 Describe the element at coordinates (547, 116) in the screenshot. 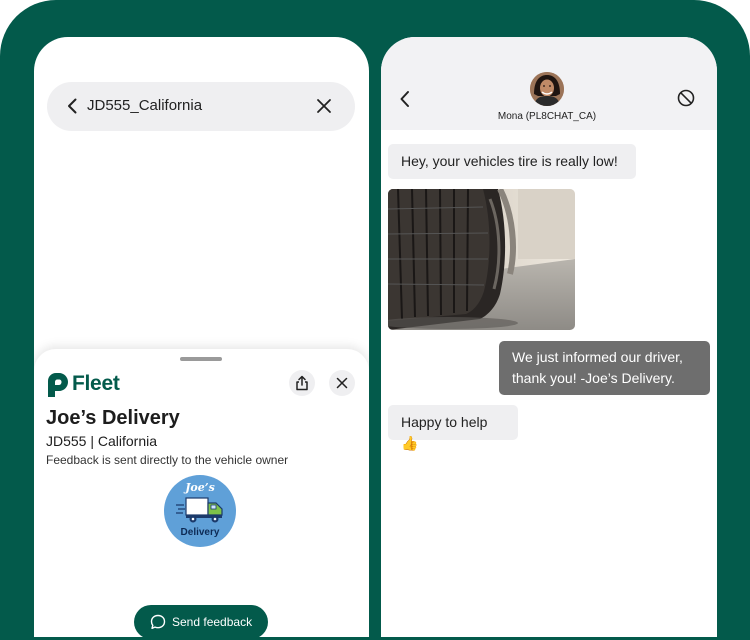

I see `contact-name: Mona (PL8CHAT_CA)` at that location.